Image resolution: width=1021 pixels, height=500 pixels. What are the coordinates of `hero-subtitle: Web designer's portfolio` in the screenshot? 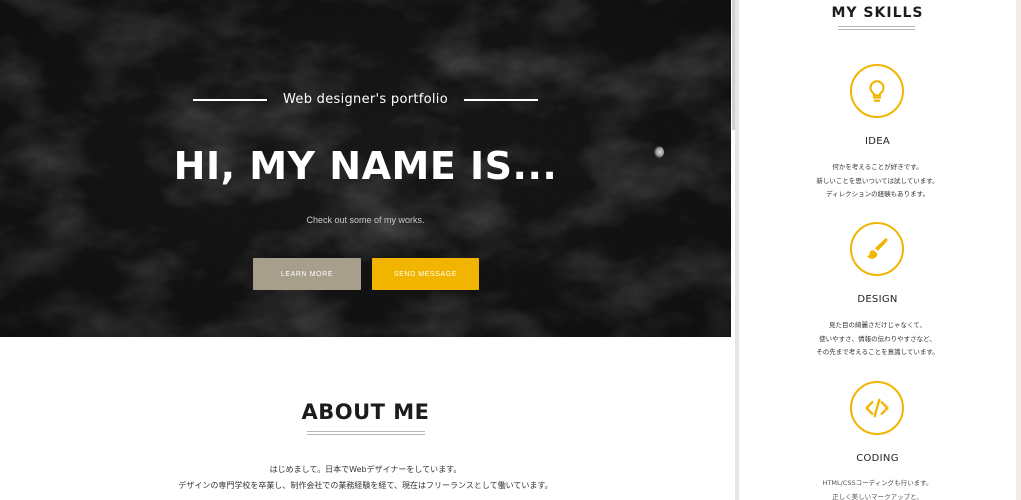 It's located at (365, 99).